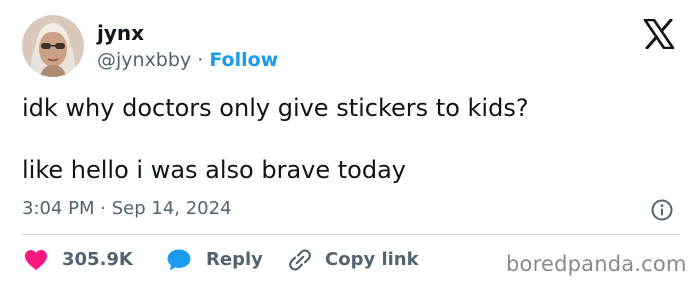 Image resolution: width=700 pixels, height=287 pixels. I want to click on reply-button: Reply, so click(214, 260).